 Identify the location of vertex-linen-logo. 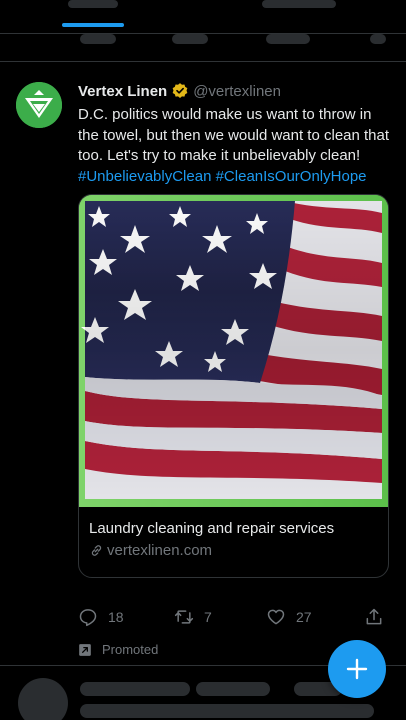
(39, 105).